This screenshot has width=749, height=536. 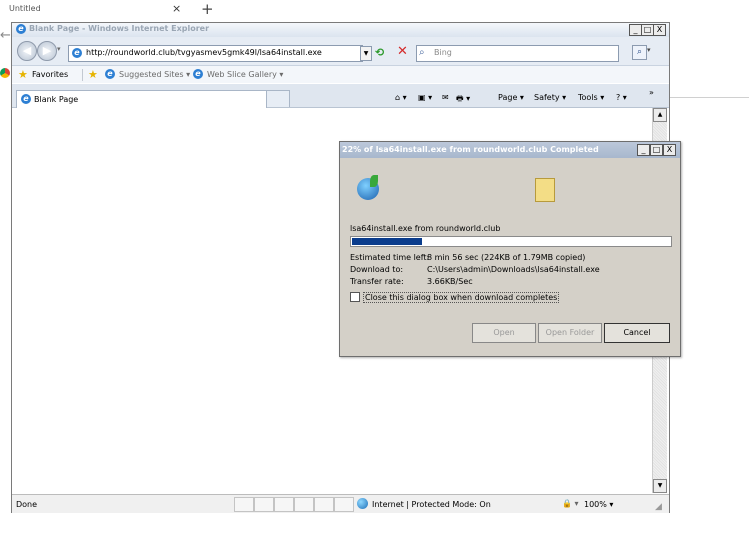 What do you see at coordinates (656, 150) in the screenshot?
I see `dialog-maximize-button: □` at bounding box center [656, 150].